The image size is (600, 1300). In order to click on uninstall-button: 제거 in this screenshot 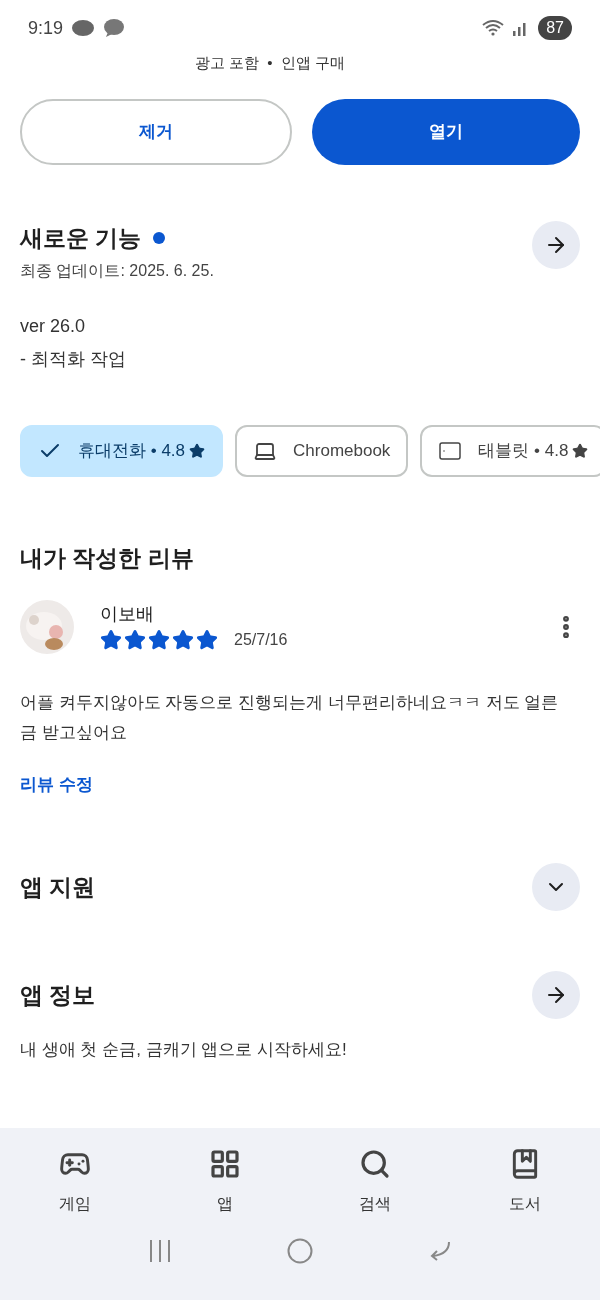, I will do `click(156, 131)`.